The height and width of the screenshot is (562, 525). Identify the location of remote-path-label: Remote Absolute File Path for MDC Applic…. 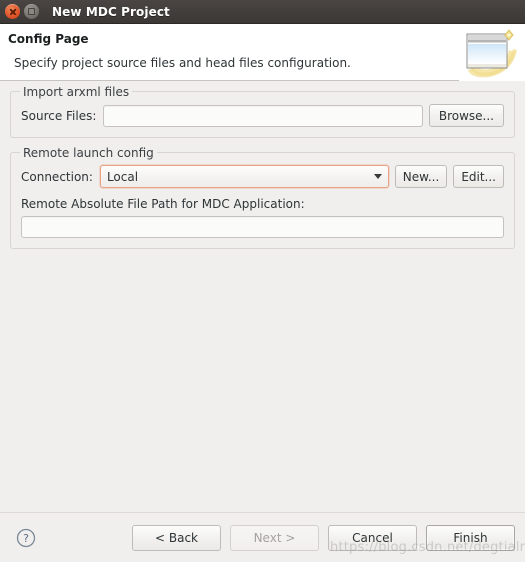
(163, 204).